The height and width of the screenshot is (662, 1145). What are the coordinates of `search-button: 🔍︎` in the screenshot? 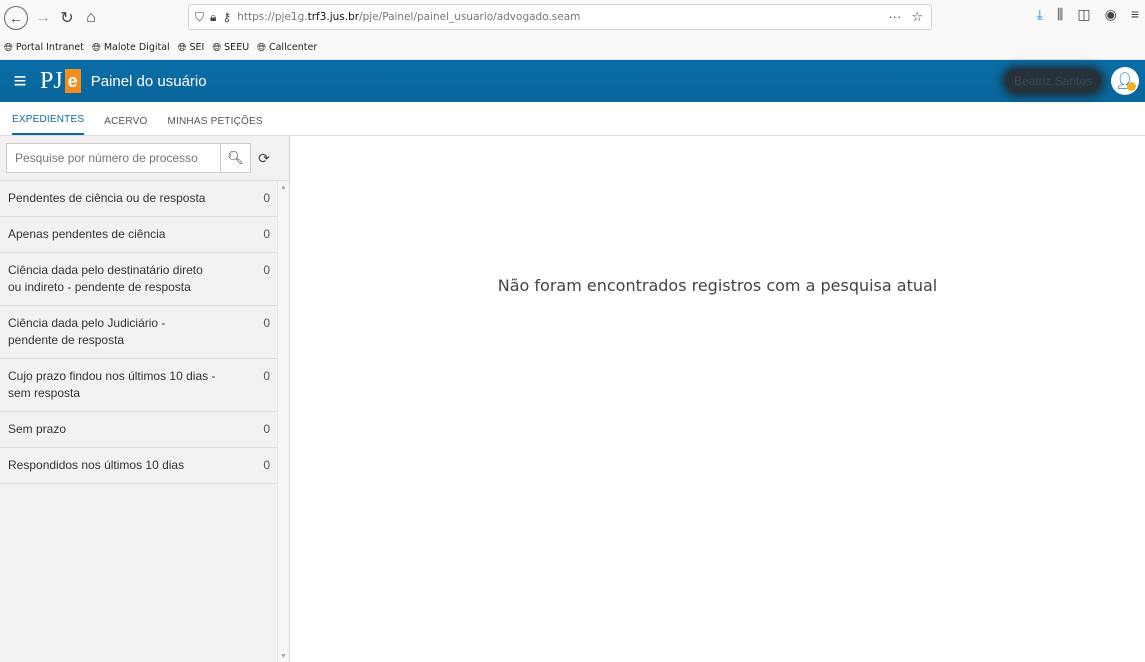 It's located at (236, 158).